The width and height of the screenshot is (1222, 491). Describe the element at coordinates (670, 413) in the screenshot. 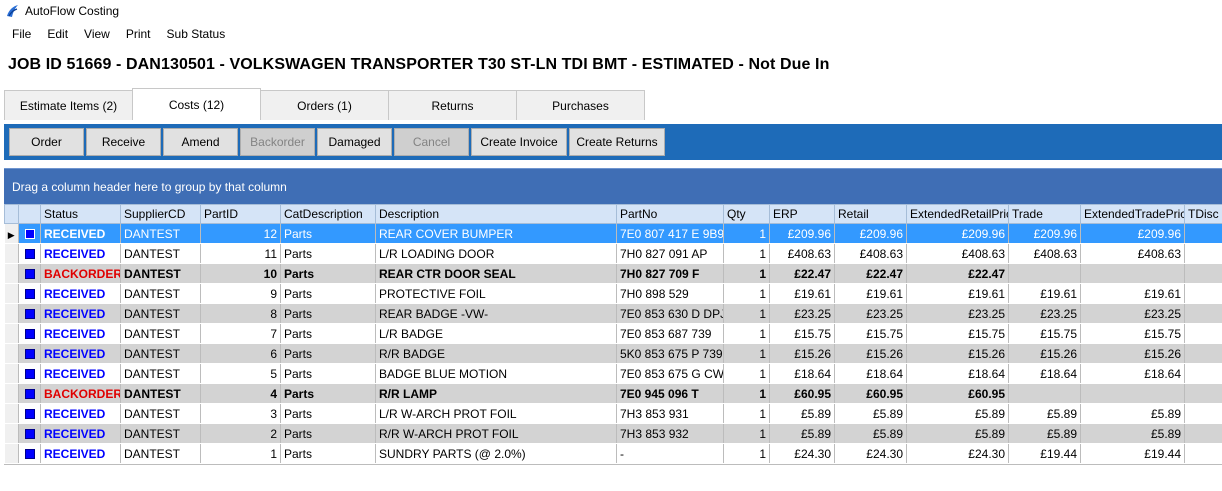

I see `cell-part-no: 7H3 853 931` at that location.